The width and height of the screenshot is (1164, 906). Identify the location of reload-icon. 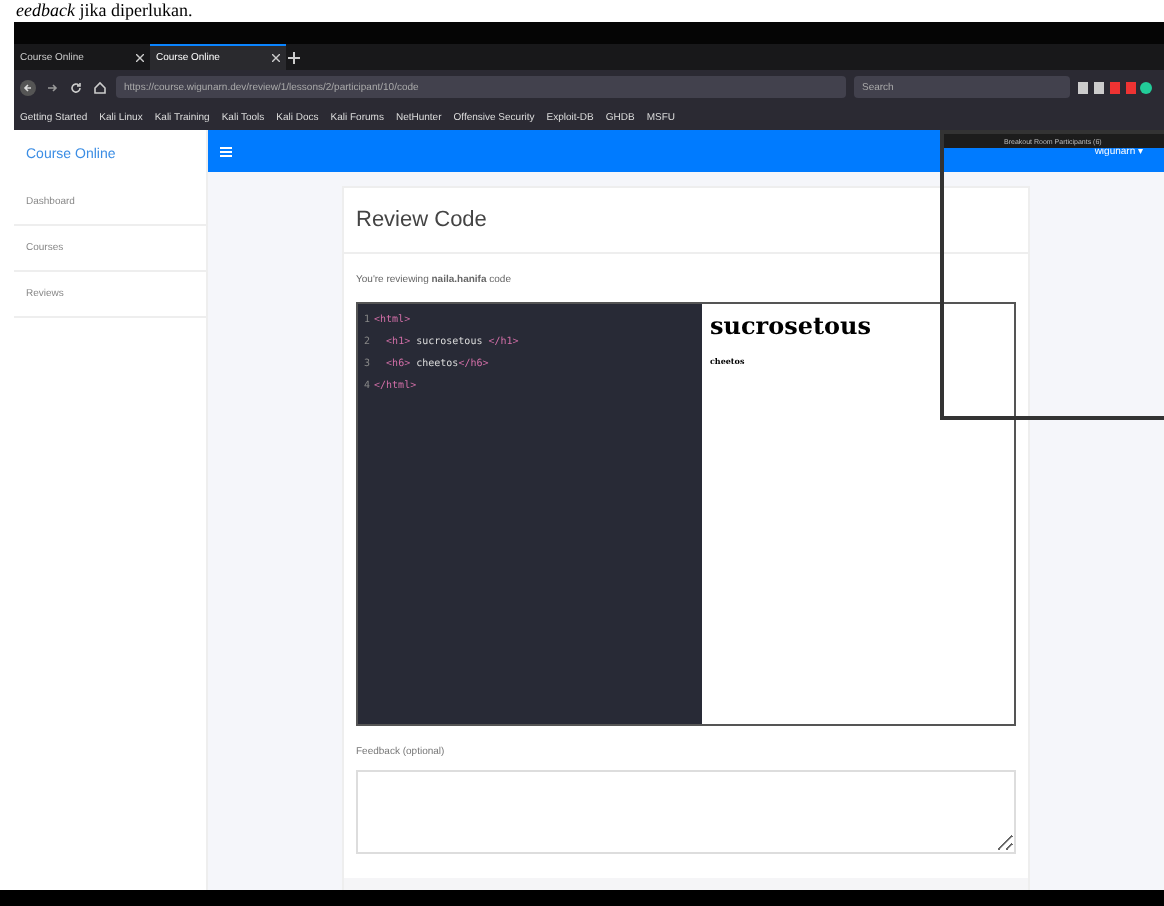
(76, 87).